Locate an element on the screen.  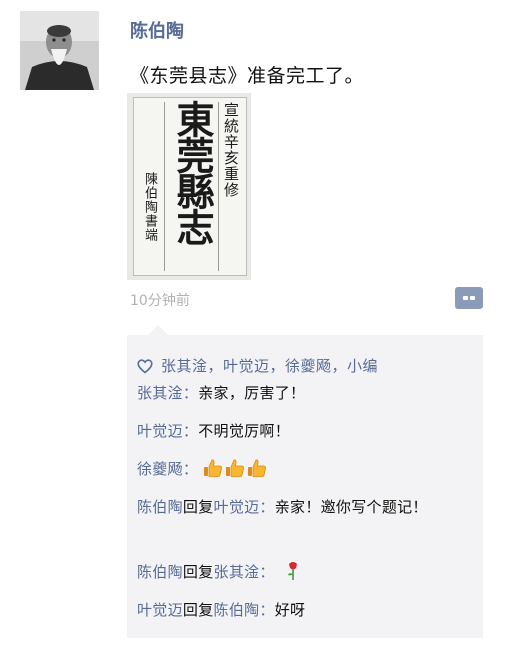
avatar is located at coordinates (59, 50).